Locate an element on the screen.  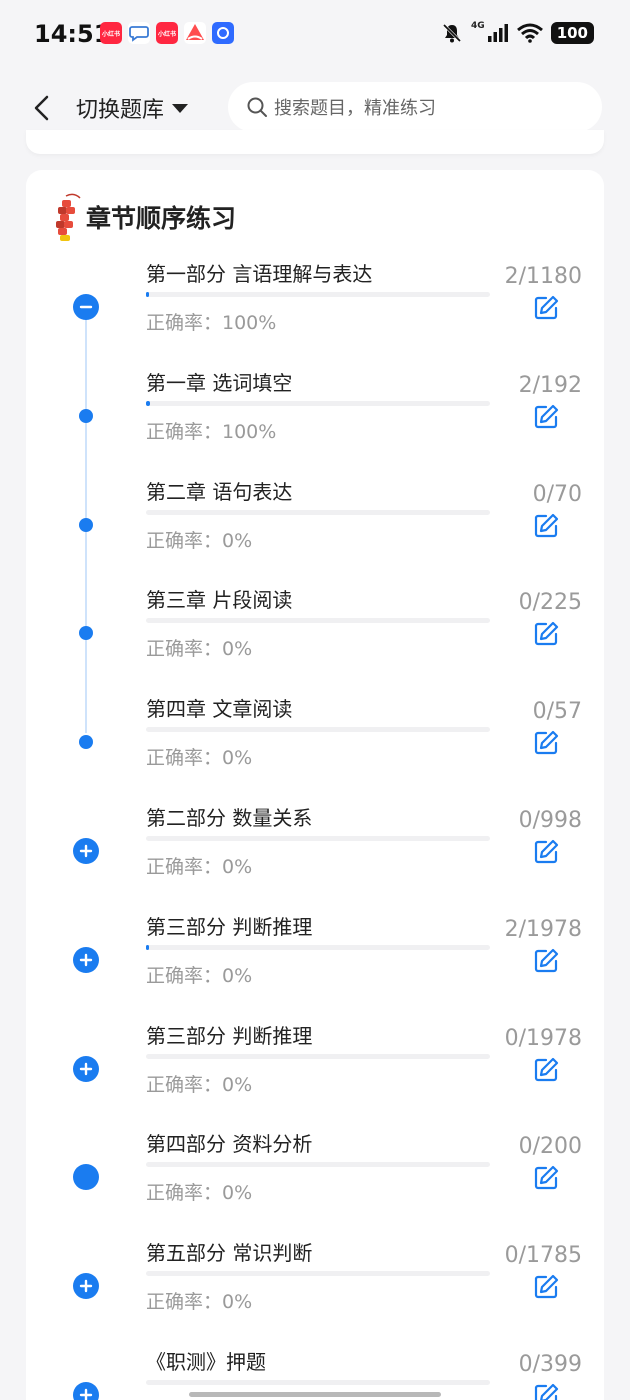
question-count: 2/1180 is located at coordinates (543, 276).